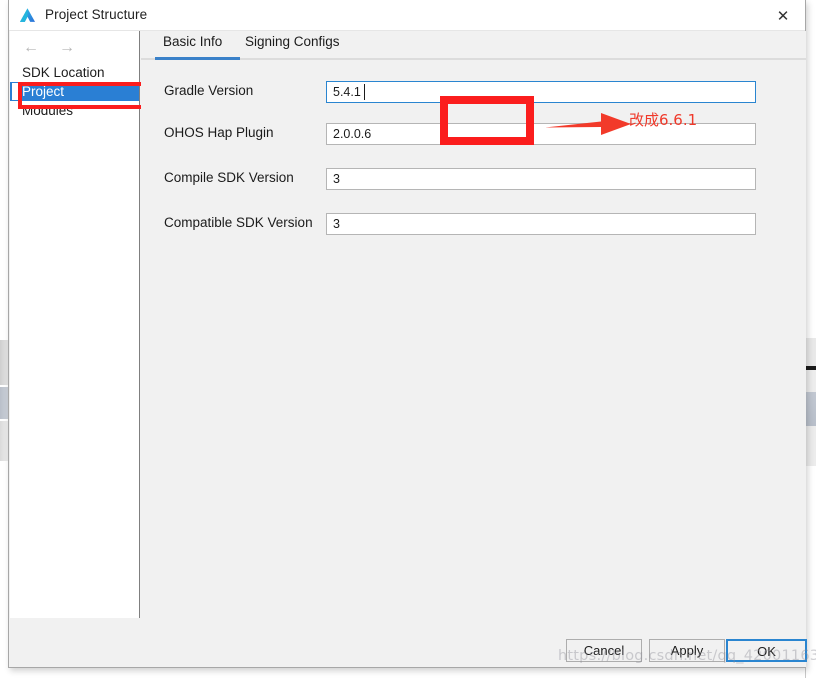 Image resolution: width=816 pixels, height=678 pixels. I want to click on ok-button: OK, so click(766, 650).